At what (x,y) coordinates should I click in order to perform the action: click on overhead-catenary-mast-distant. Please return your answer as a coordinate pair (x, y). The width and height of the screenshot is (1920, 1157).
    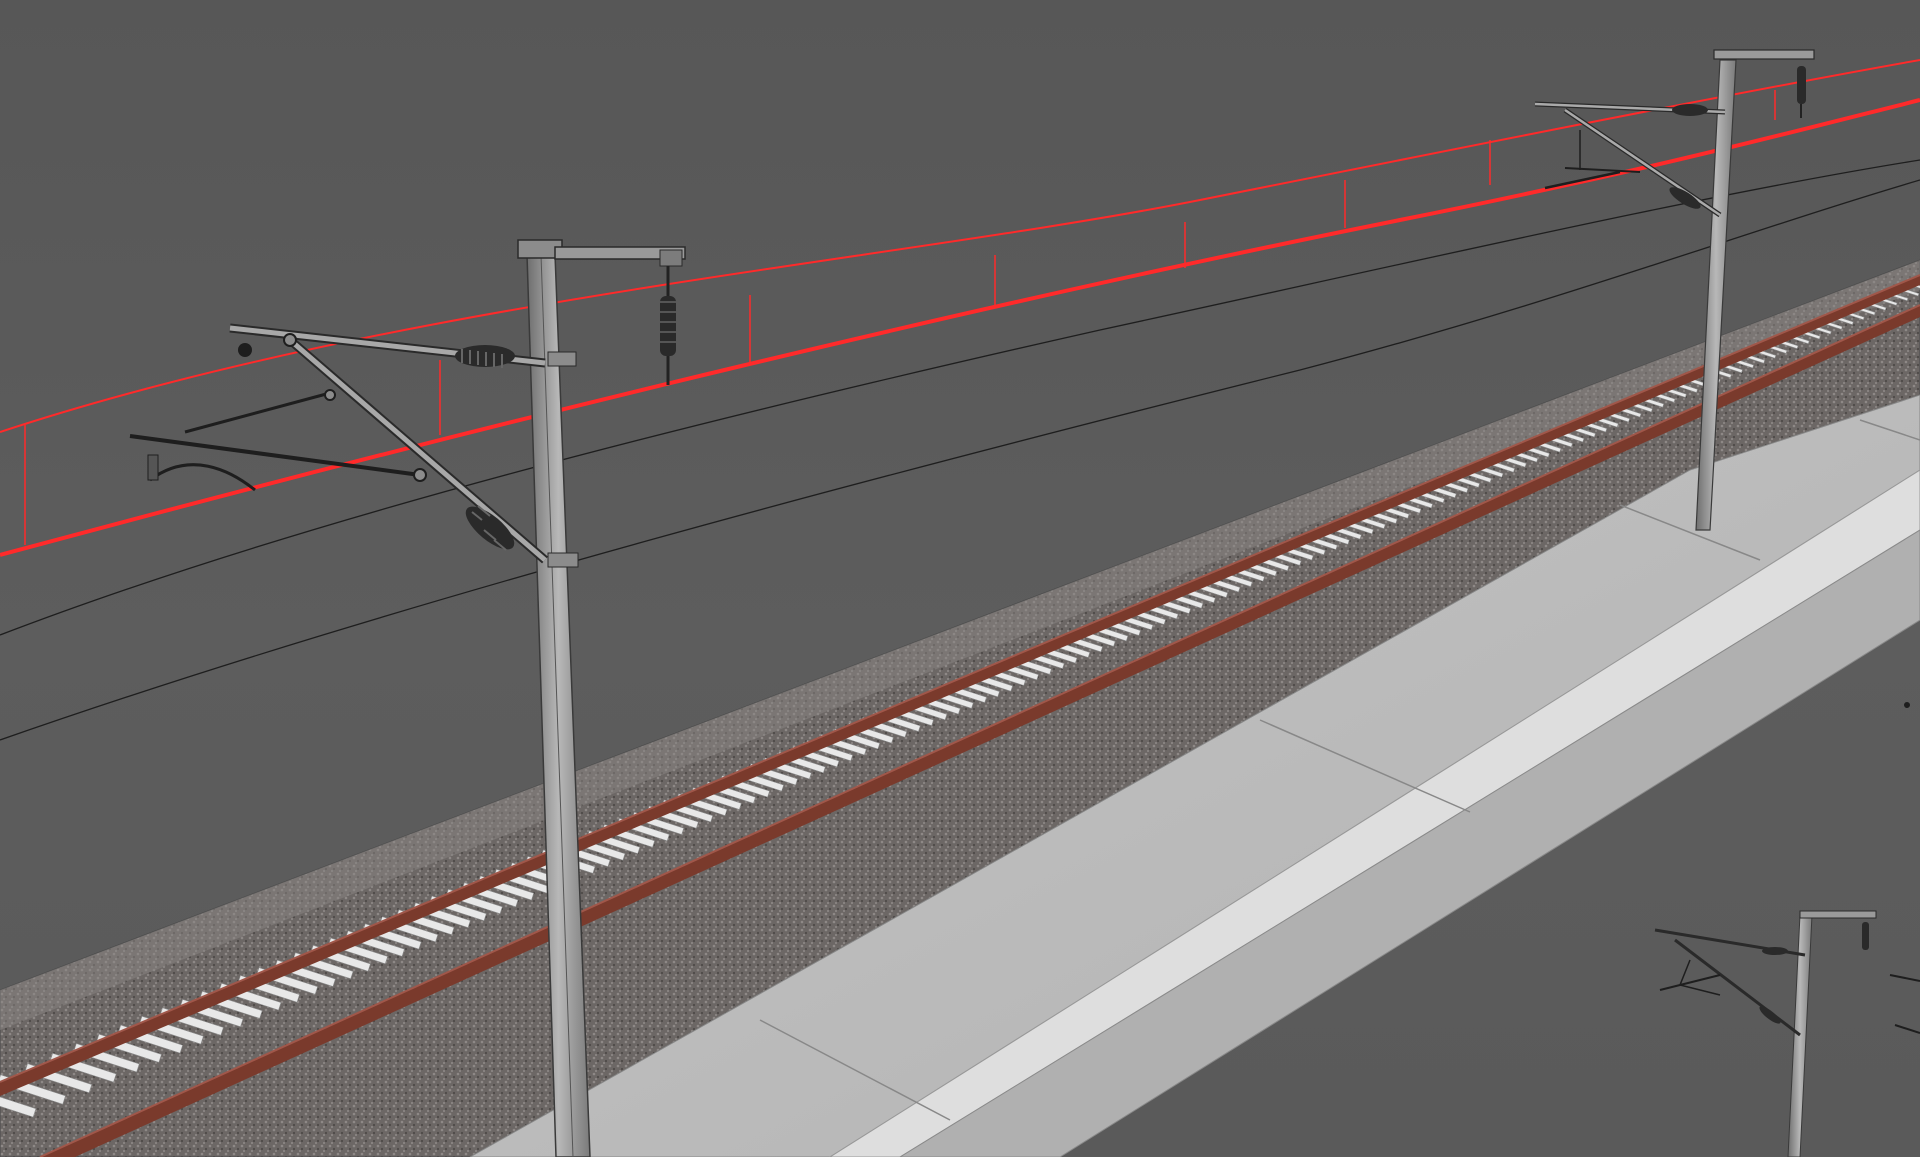
    Looking at the image, I should click on (1787, 929).